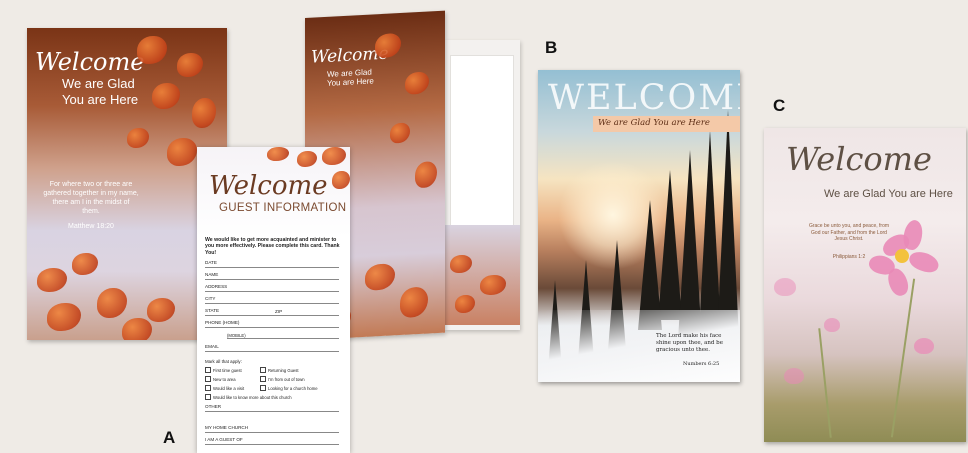 The width and height of the screenshot is (968, 453). I want to click on label-a: A, so click(169, 437).